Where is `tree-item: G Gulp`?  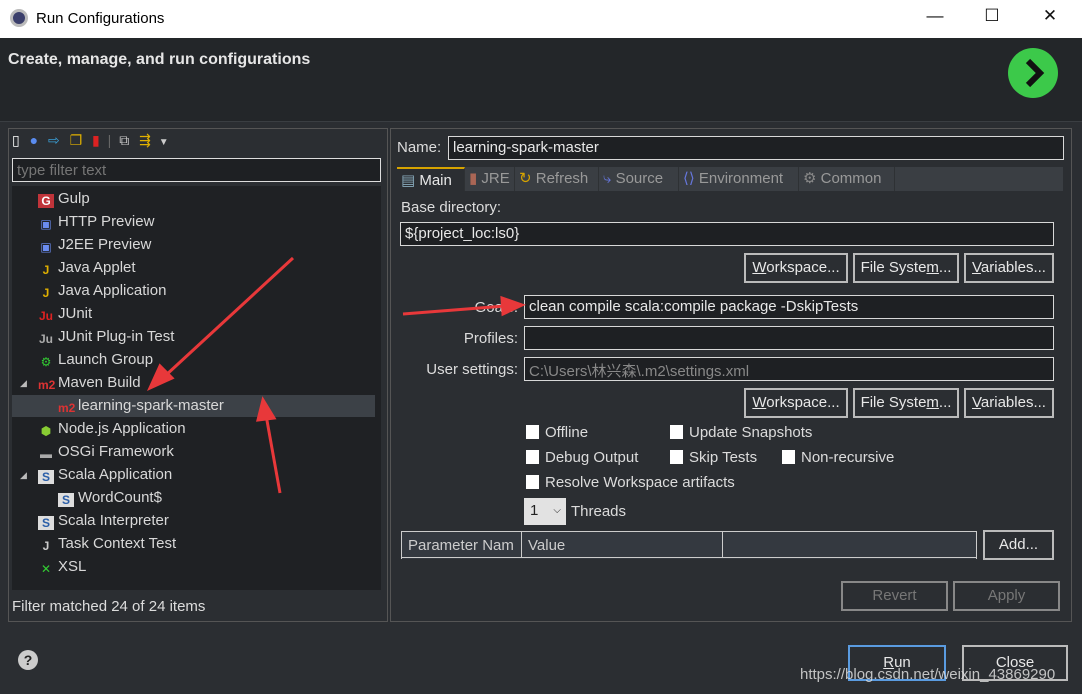
tree-item: G Gulp is located at coordinates (64, 199).